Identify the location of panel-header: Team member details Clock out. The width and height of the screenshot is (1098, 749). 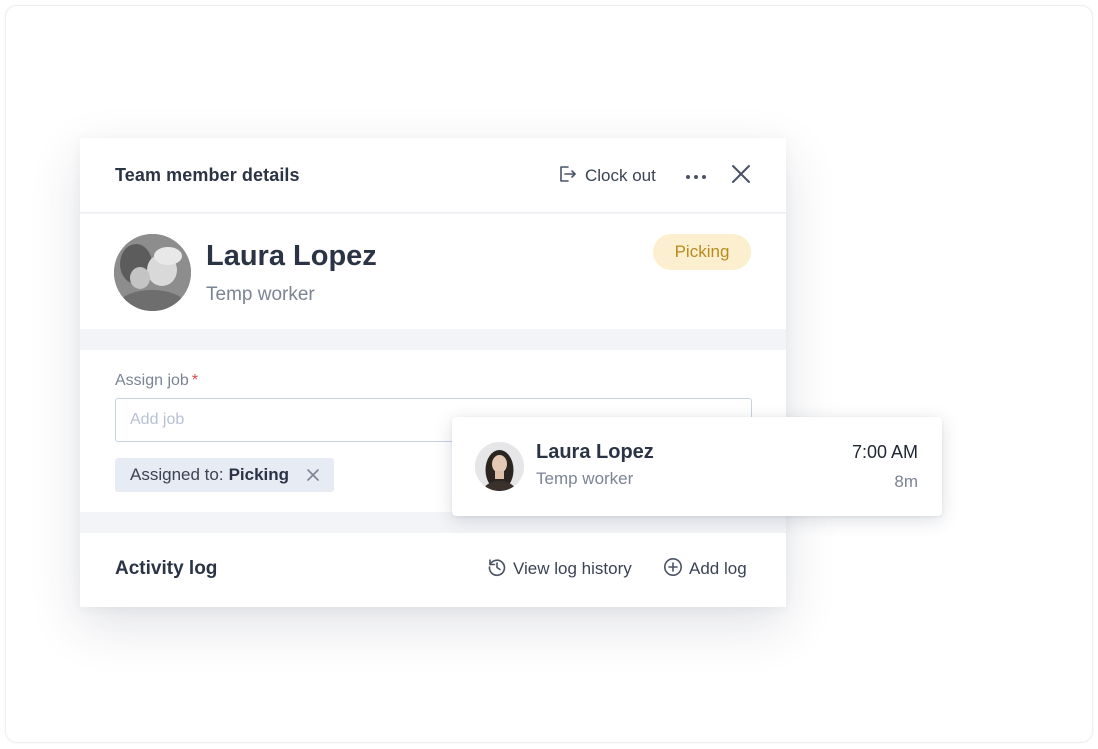
(433, 175).